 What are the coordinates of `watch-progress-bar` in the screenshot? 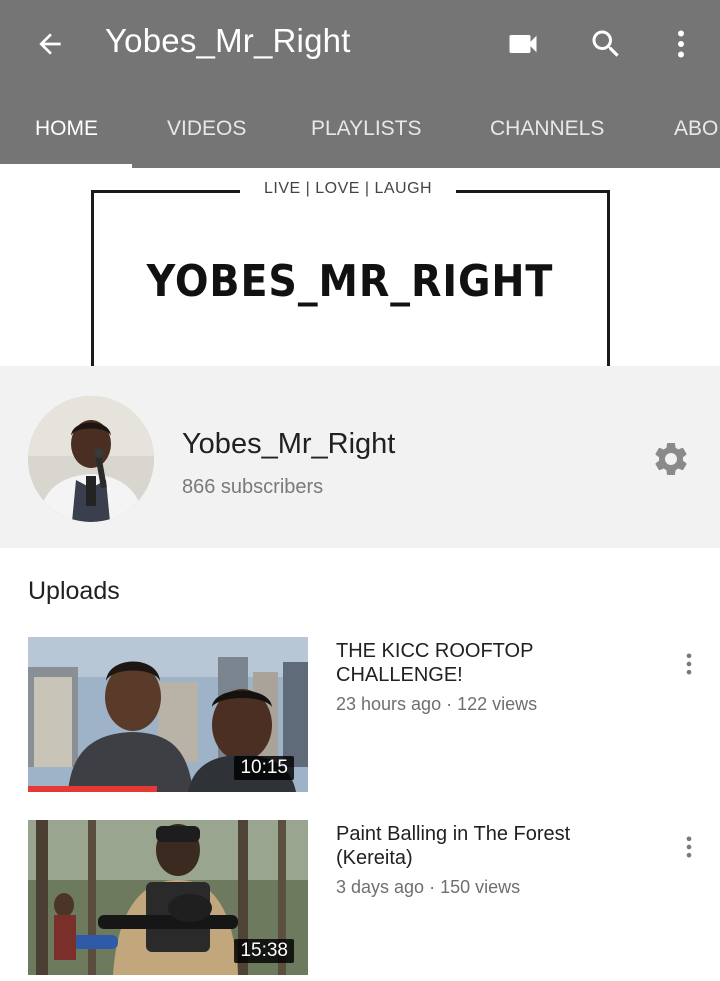 It's located at (92, 789).